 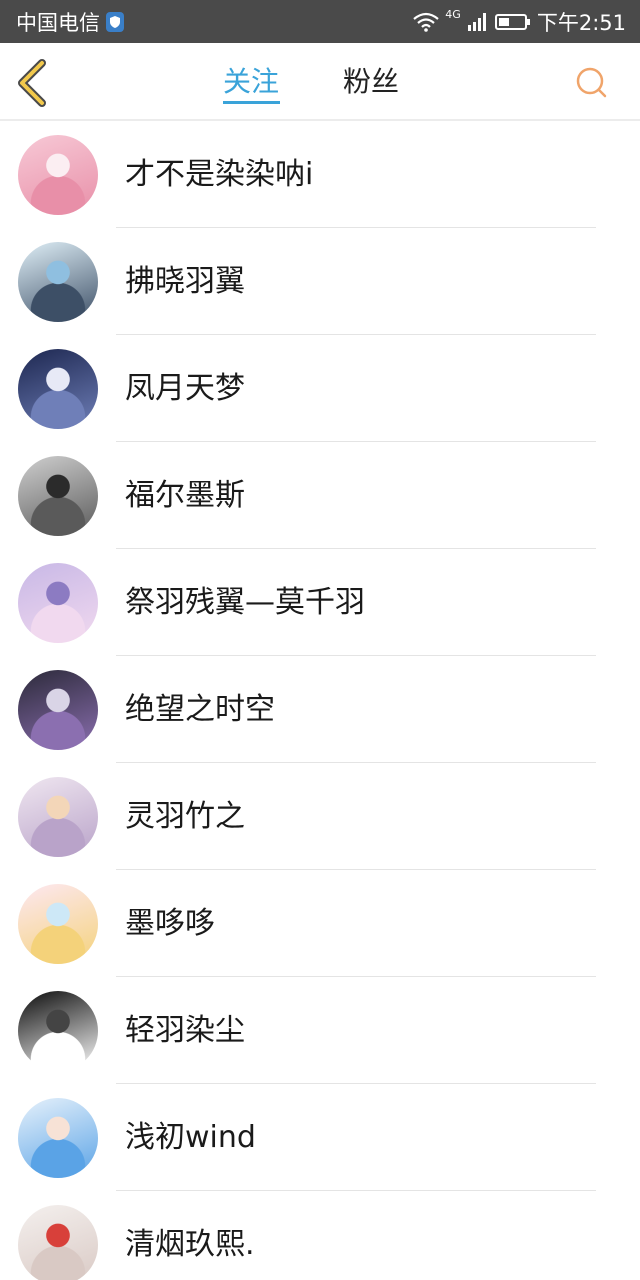 I want to click on user-list-item: 灵羽竹之, so click(x=320, y=816).